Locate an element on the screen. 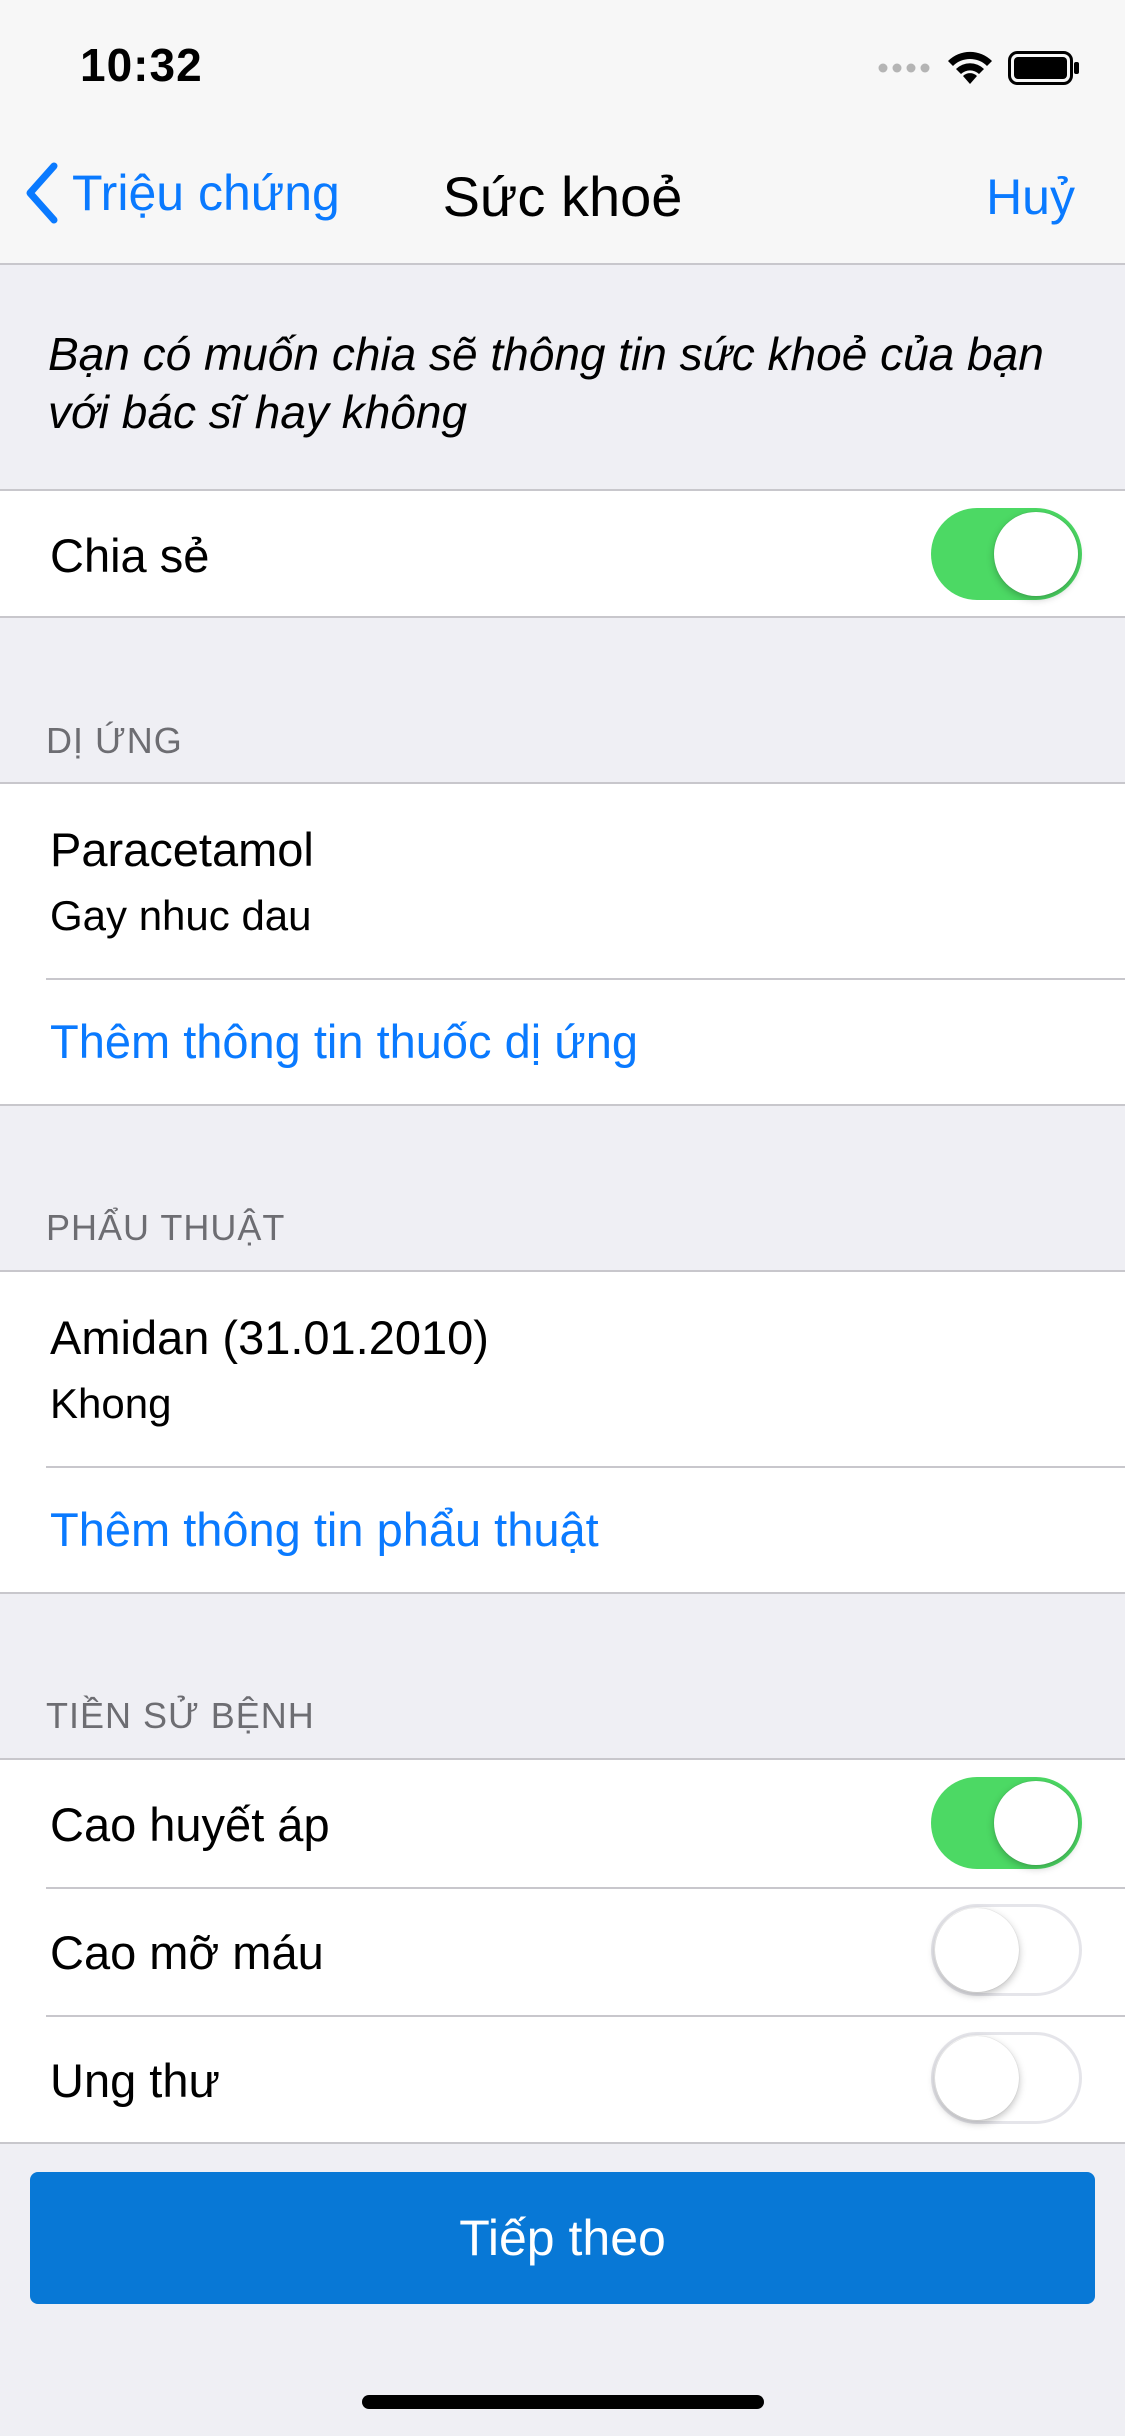  navigation-bar: Triệu chứng Sức khoẻ Huỷ is located at coordinates (562, 197).